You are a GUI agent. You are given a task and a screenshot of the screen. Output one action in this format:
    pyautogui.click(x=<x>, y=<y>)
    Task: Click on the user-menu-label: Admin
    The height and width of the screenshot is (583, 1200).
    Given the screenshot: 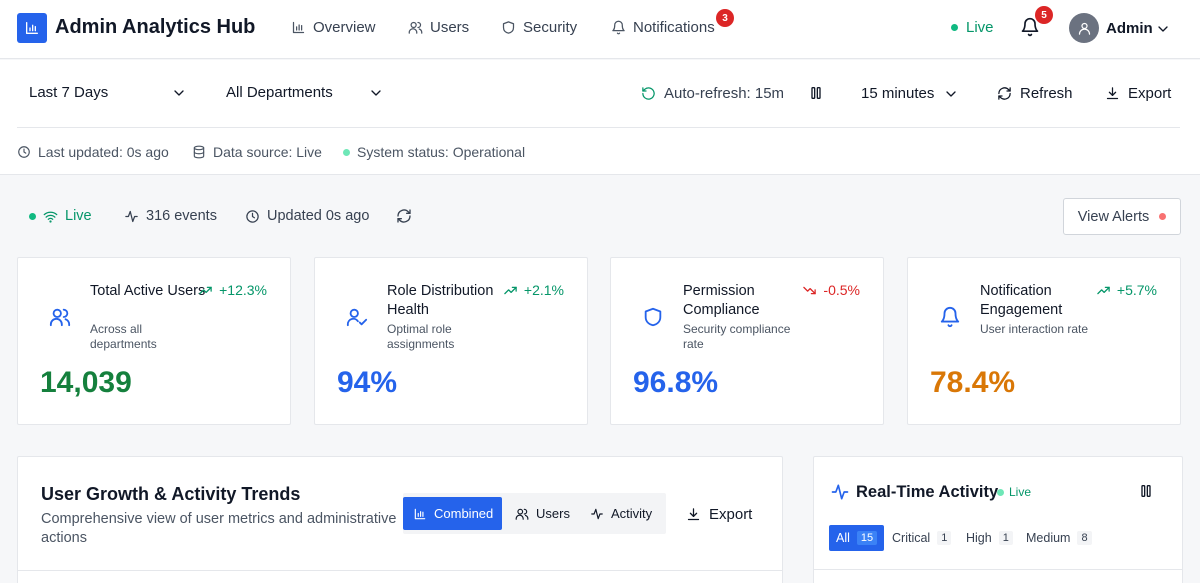 What is the action you would take?
    pyautogui.click(x=1129, y=28)
    